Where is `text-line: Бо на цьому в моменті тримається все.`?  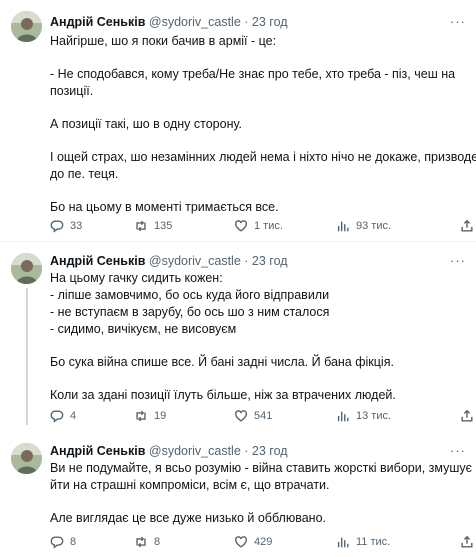
text-line: Бо на цьому в моменті тримається все. is located at coordinates (164, 207).